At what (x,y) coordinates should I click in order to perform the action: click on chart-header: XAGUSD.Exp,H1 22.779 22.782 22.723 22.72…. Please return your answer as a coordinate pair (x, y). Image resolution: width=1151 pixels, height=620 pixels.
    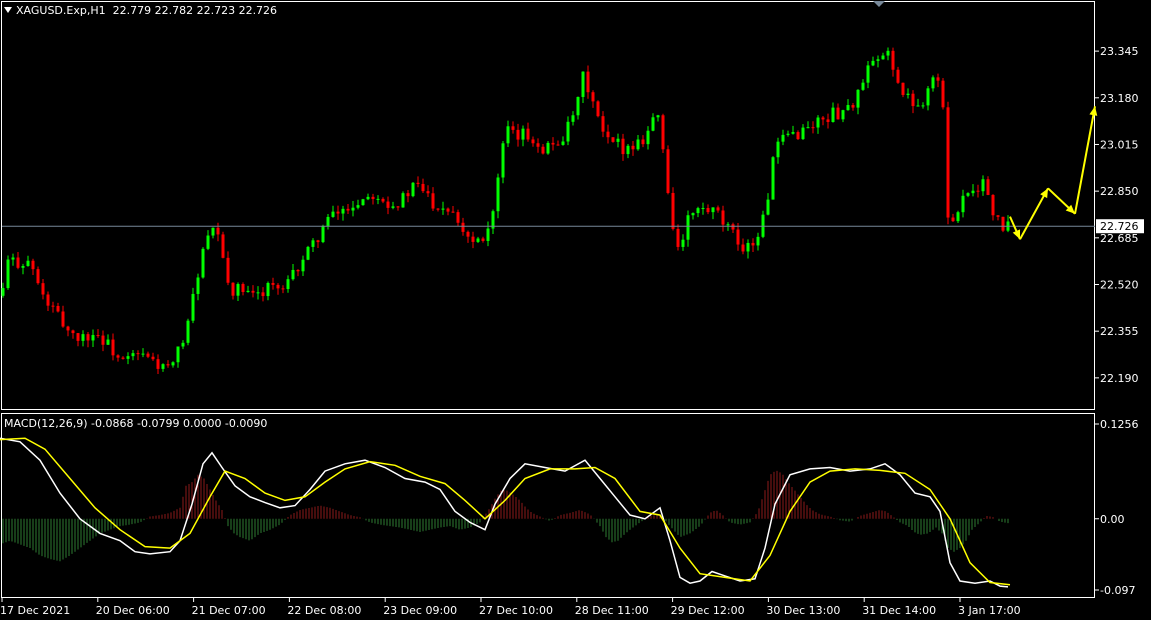
    Looking at the image, I should click on (140, 10).